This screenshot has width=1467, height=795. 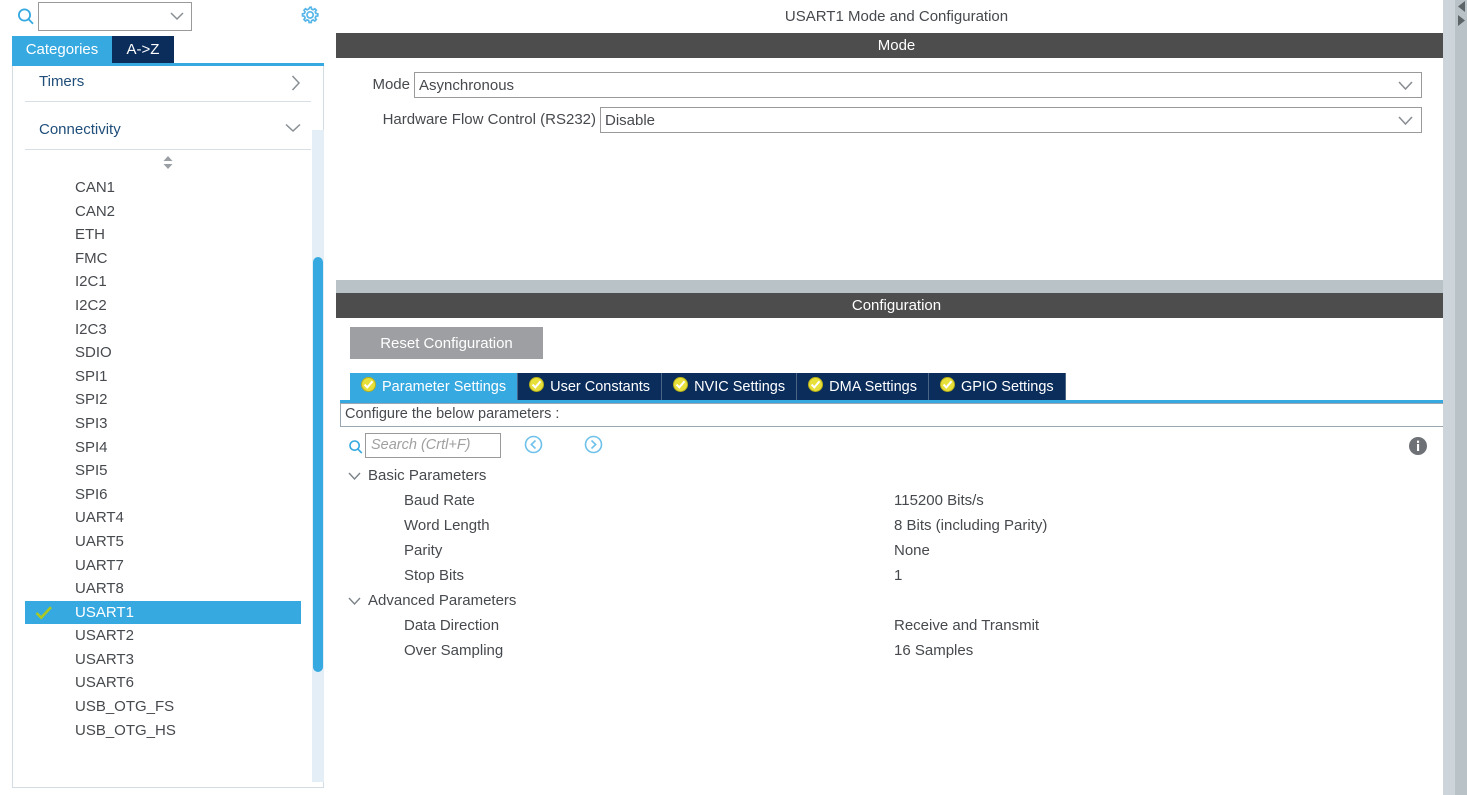 What do you see at coordinates (99, 518) in the screenshot?
I see `ip-list-item-label: UART4` at bounding box center [99, 518].